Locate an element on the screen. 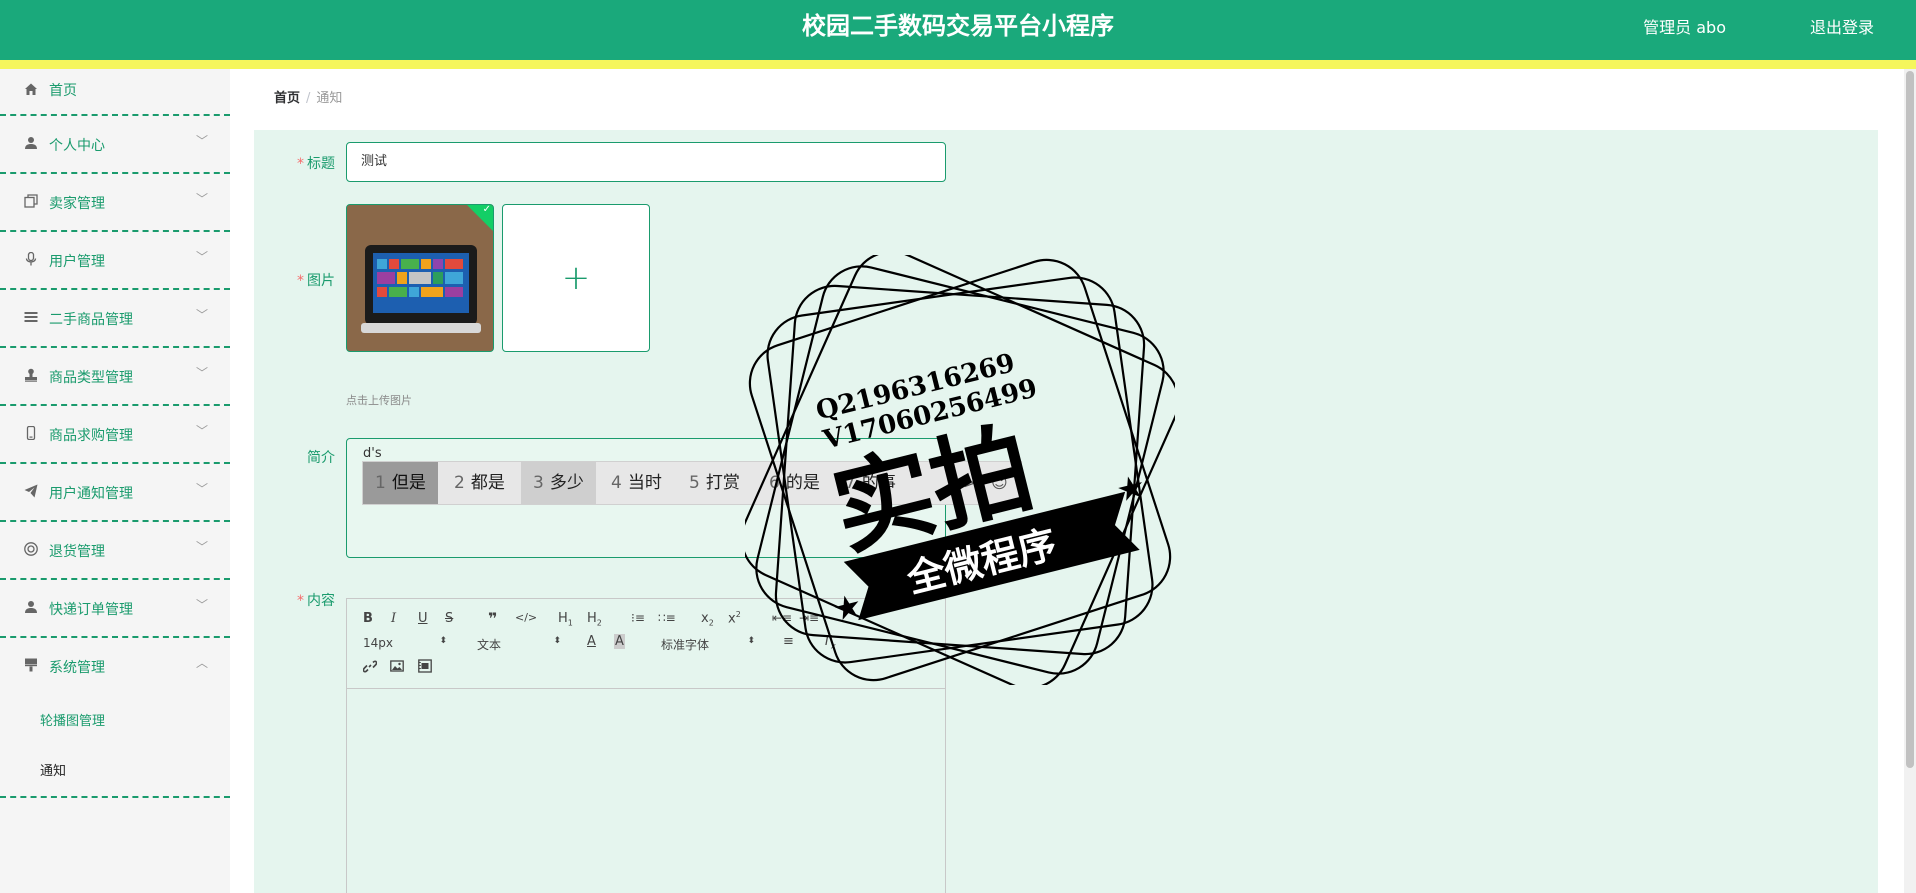 The image size is (1916, 893). font-family-select: 标准字体 ⬍ is located at coordinates (708, 644).